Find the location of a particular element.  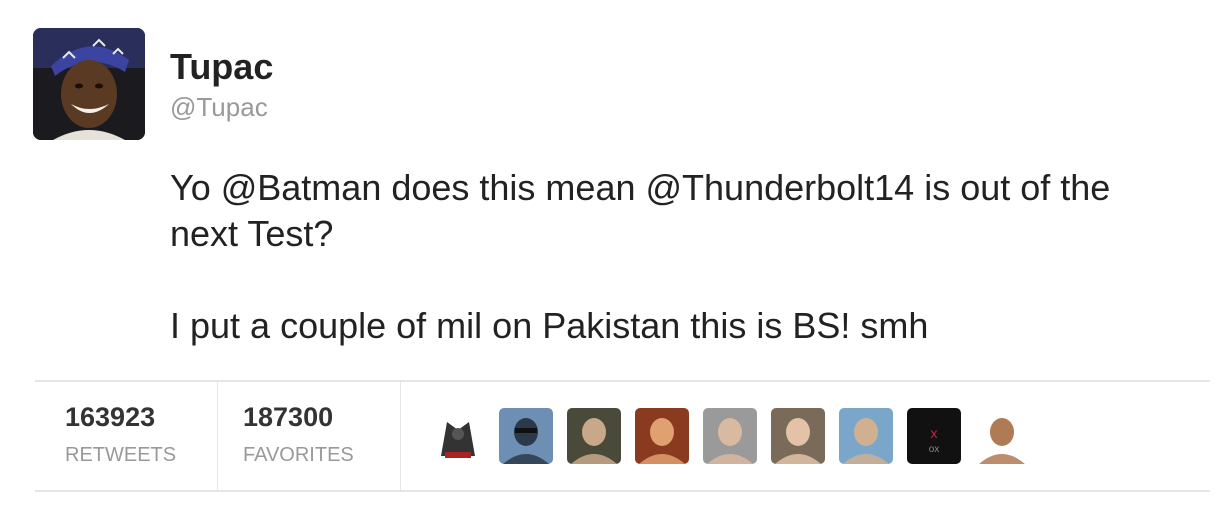

favorites-label: FAVORITES is located at coordinates (298, 455).